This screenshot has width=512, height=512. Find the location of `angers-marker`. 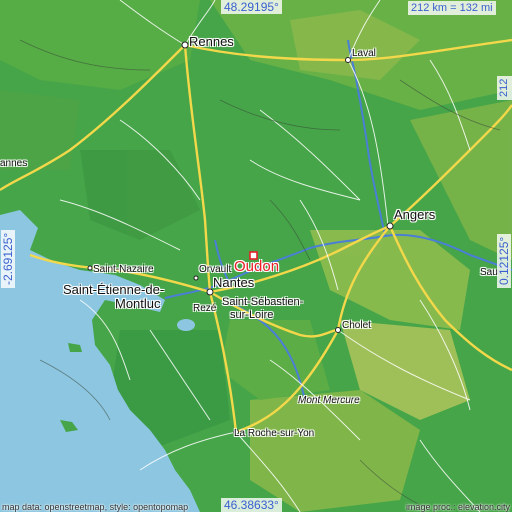

angers-marker is located at coordinates (390, 226).